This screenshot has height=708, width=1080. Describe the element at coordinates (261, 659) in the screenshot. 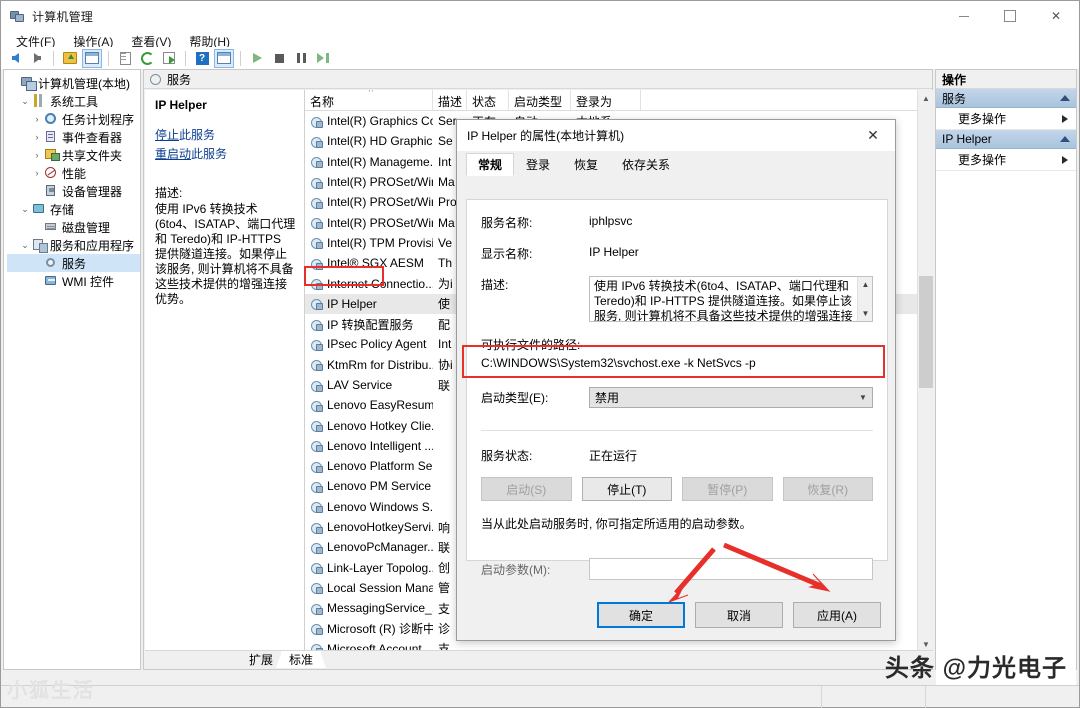

I see `tab-extended: 扩展` at that location.